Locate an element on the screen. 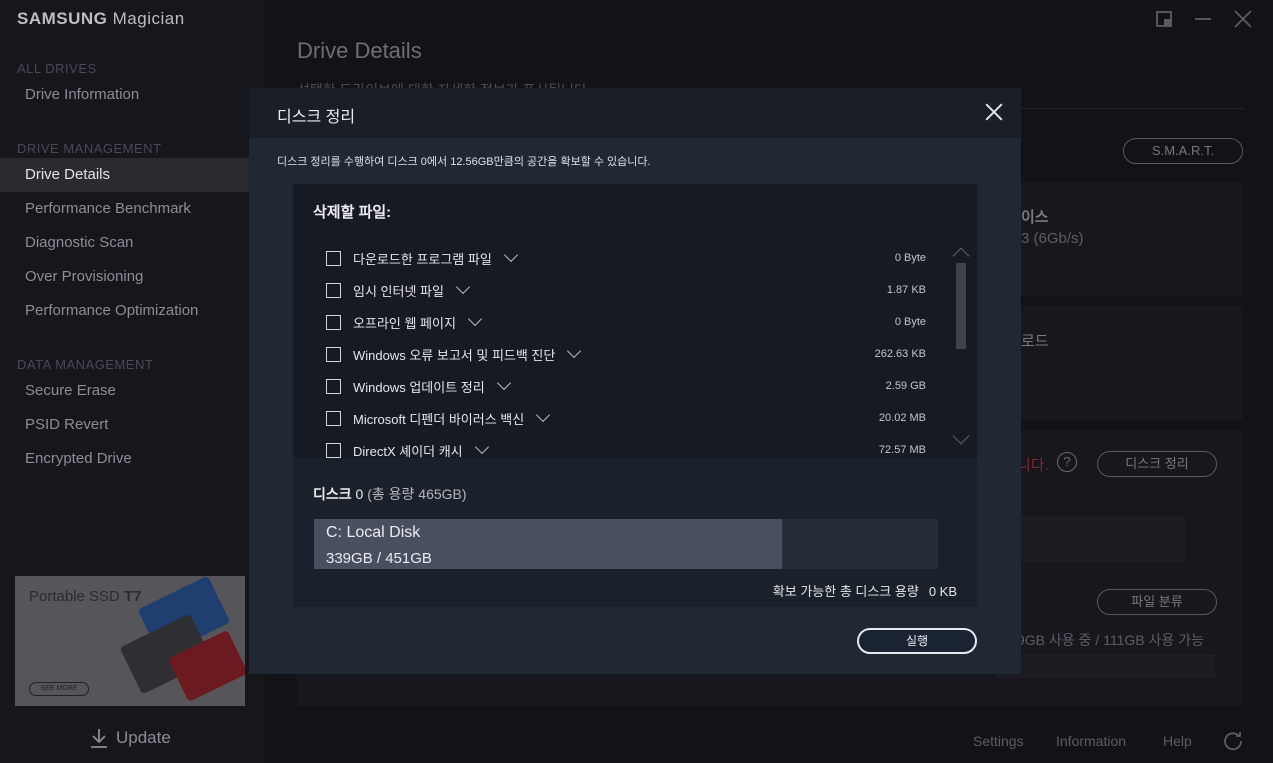 This screenshot has height=763, width=1273. volume-capacity: 339GB / 451GB is located at coordinates (379, 558).